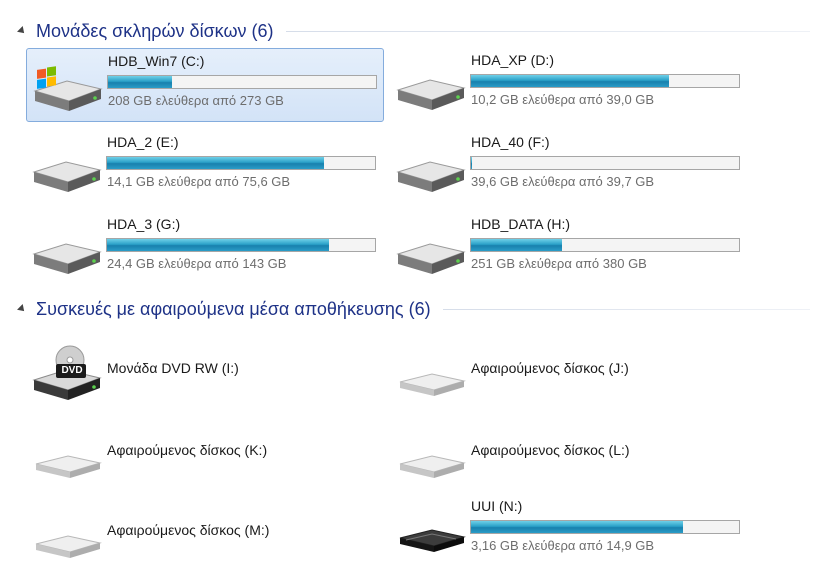 The height and width of the screenshot is (577, 822). I want to click on dvd-badge-label: DVD, so click(72, 370).